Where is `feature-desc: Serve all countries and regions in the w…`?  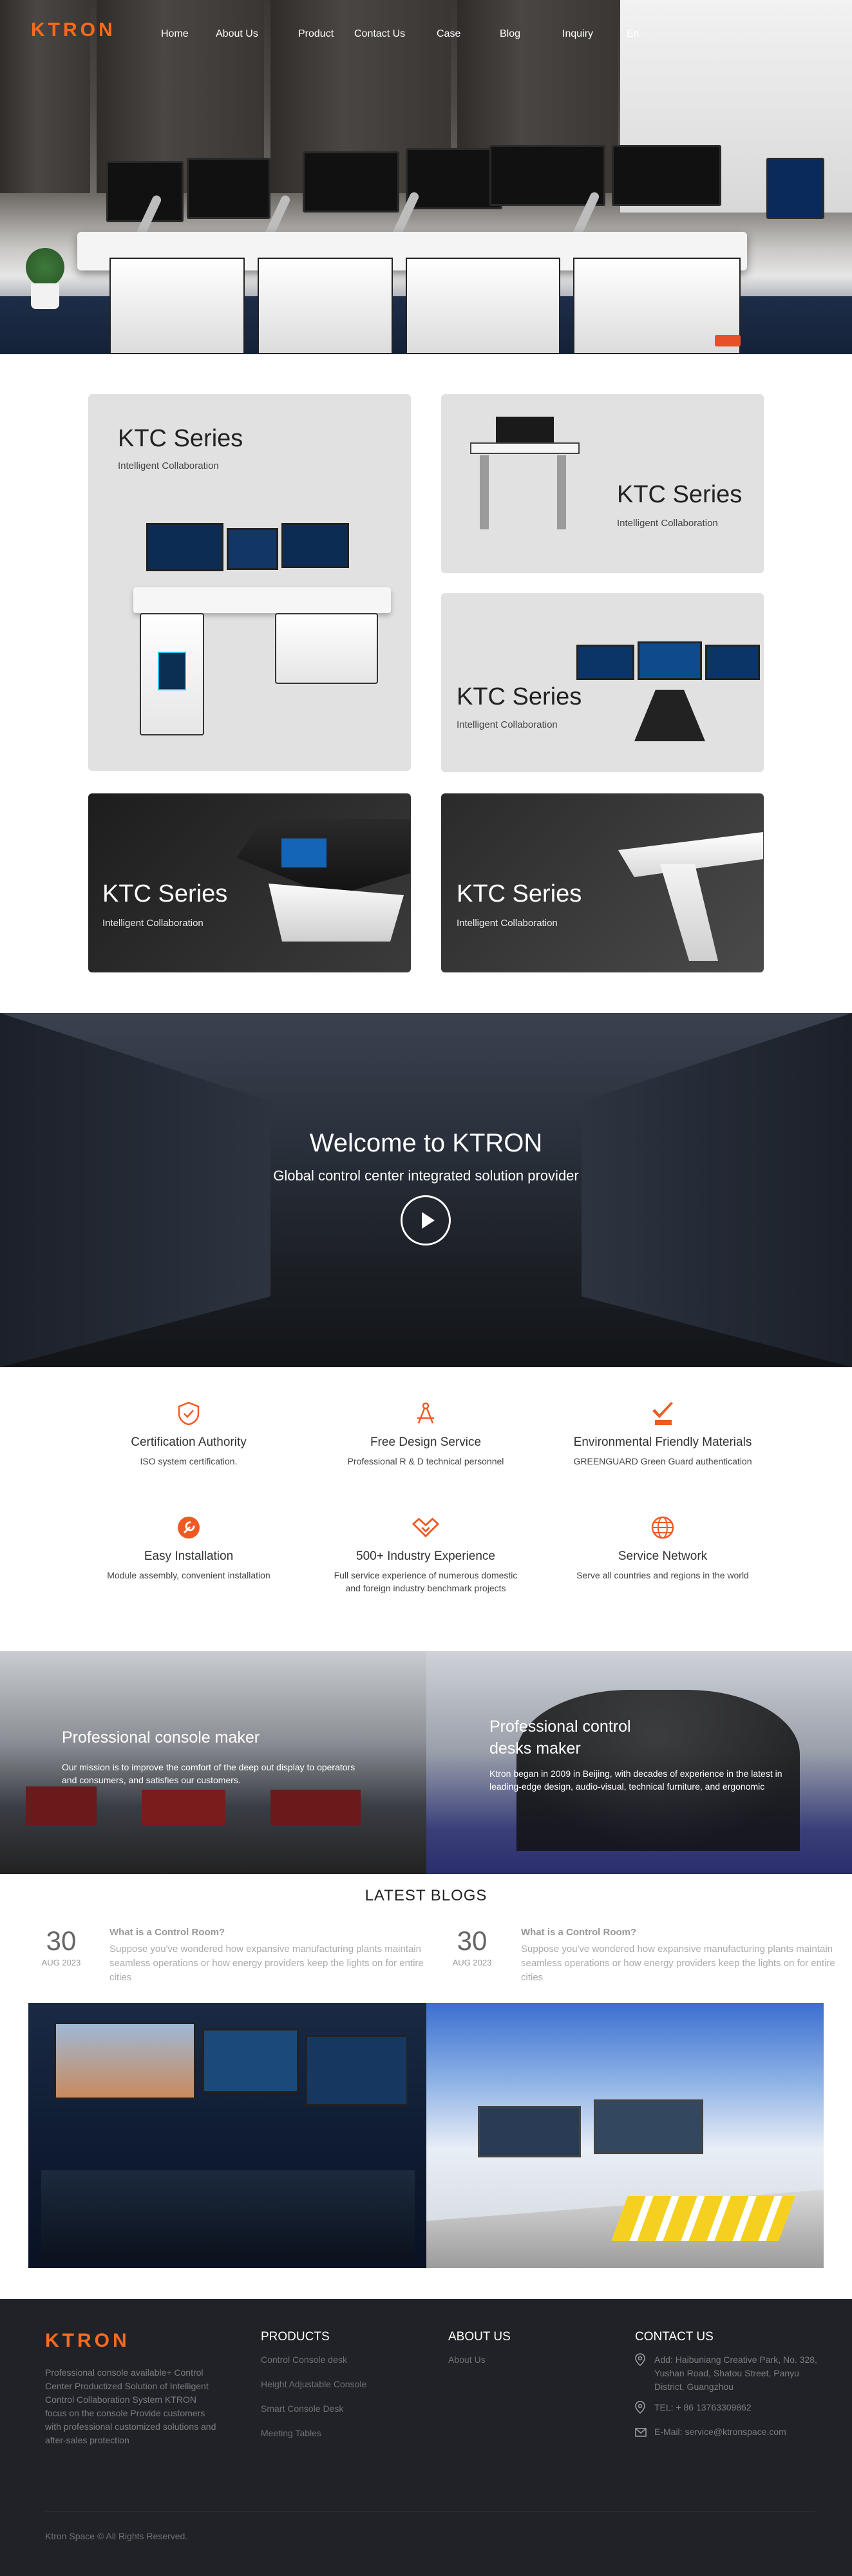 feature-desc: Serve all countries and regions in the w… is located at coordinates (662, 1575).